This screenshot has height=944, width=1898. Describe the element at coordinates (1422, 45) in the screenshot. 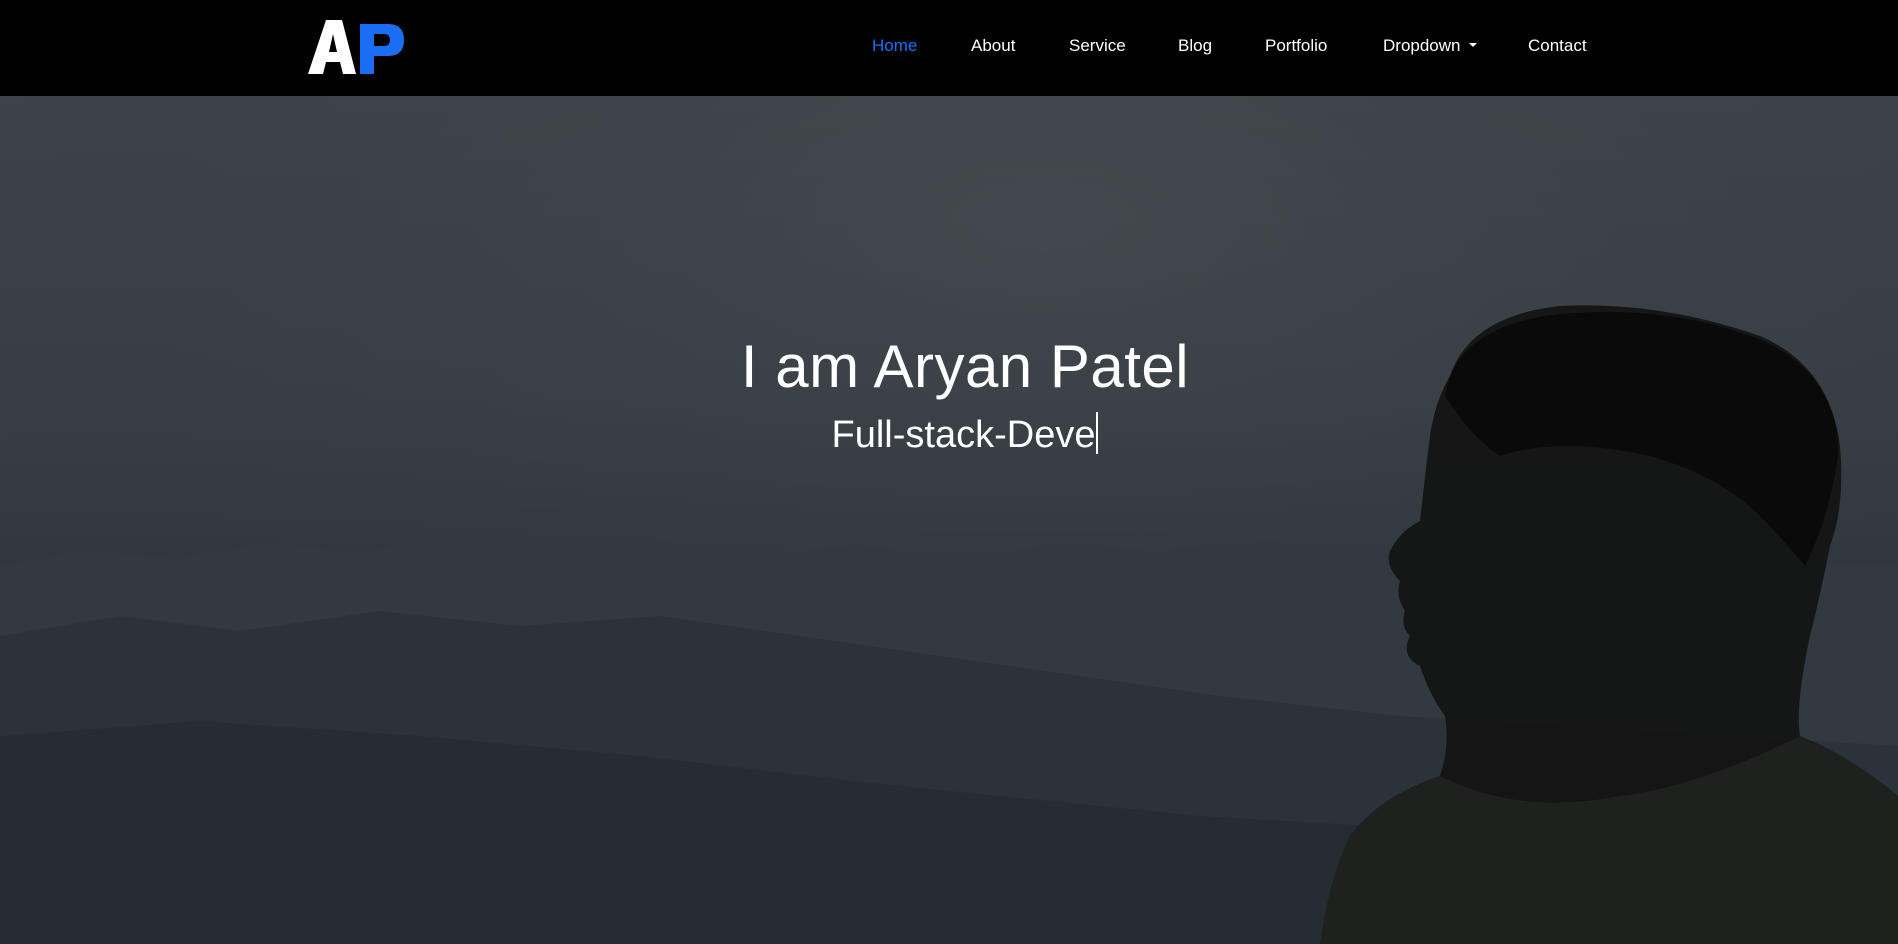

I see `nav-item-dropdown-label: Dropdown` at that location.